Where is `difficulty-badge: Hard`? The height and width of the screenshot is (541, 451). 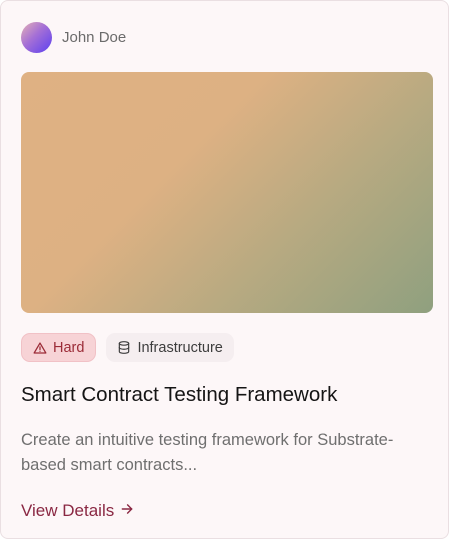
difficulty-badge: Hard is located at coordinates (59, 347).